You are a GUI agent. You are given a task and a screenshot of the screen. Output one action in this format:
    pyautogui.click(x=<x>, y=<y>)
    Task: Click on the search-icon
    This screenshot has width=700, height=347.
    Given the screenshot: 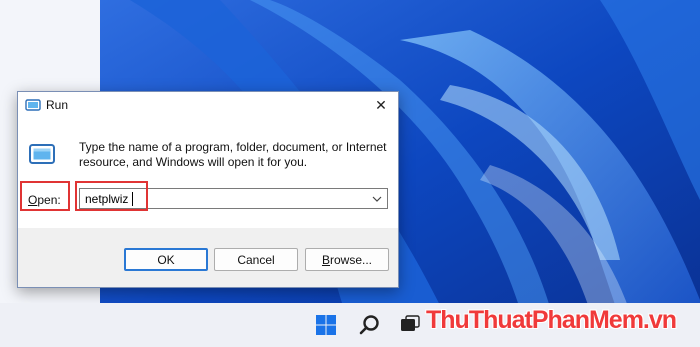 What is the action you would take?
    pyautogui.click(x=370, y=325)
    